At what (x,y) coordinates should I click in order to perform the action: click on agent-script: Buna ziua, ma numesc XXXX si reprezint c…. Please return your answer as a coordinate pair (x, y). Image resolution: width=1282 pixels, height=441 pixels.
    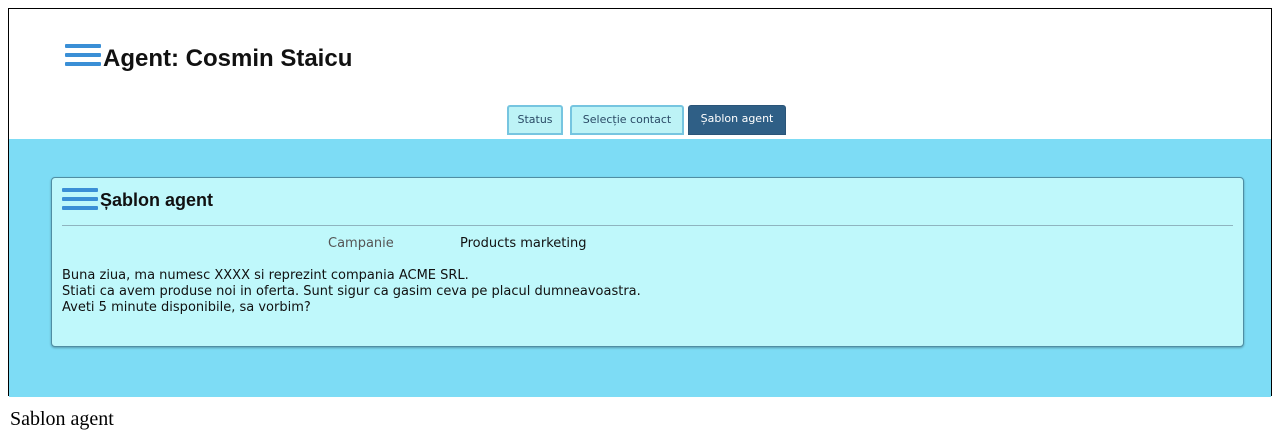
    Looking at the image, I should click on (351, 292).